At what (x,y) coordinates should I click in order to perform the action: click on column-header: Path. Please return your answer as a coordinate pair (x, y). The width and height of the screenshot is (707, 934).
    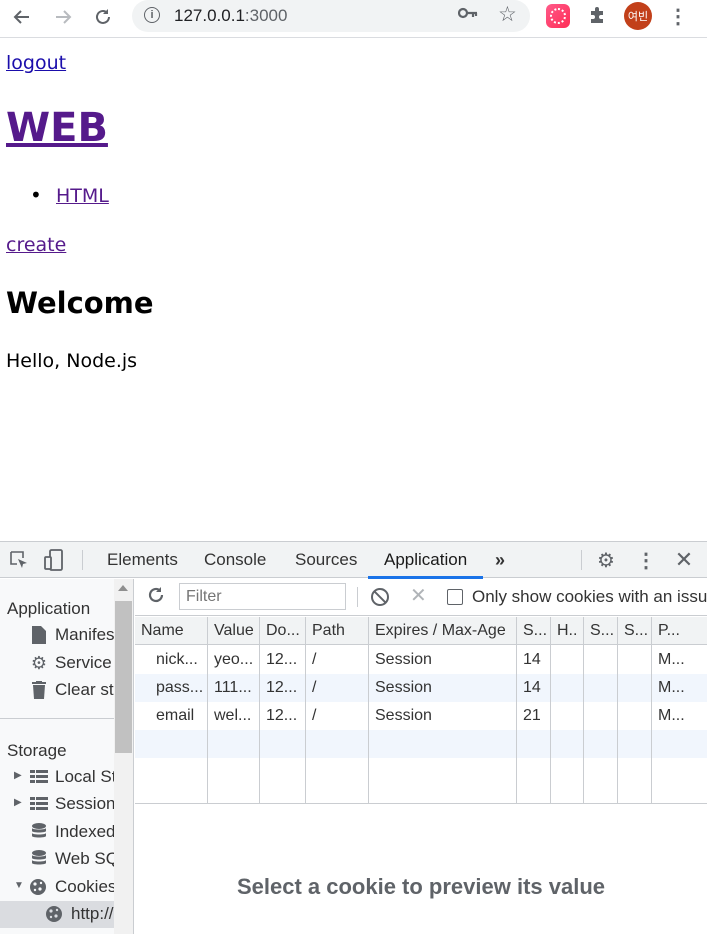
    Looking at the image, I should click on (337, 631).